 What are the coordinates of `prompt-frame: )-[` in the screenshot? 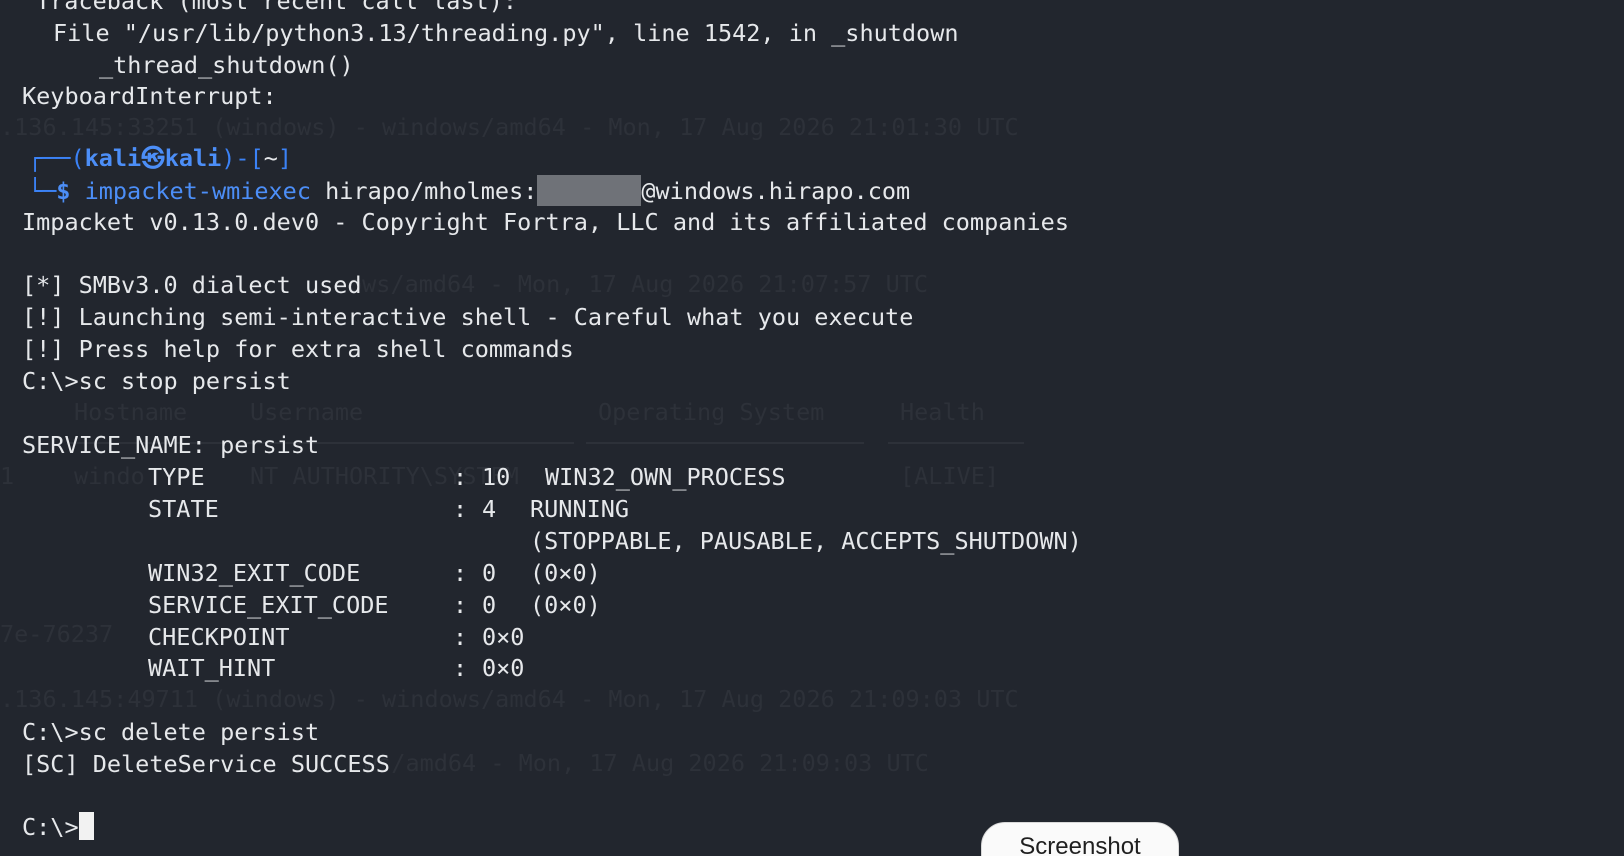 It's located at (242, 158).